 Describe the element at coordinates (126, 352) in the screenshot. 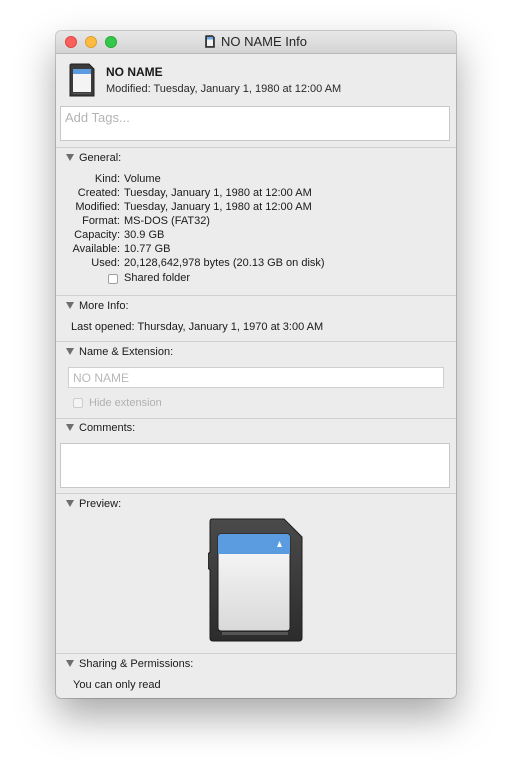

I see `section-name-extension-label: Name & Extension:` at that location.